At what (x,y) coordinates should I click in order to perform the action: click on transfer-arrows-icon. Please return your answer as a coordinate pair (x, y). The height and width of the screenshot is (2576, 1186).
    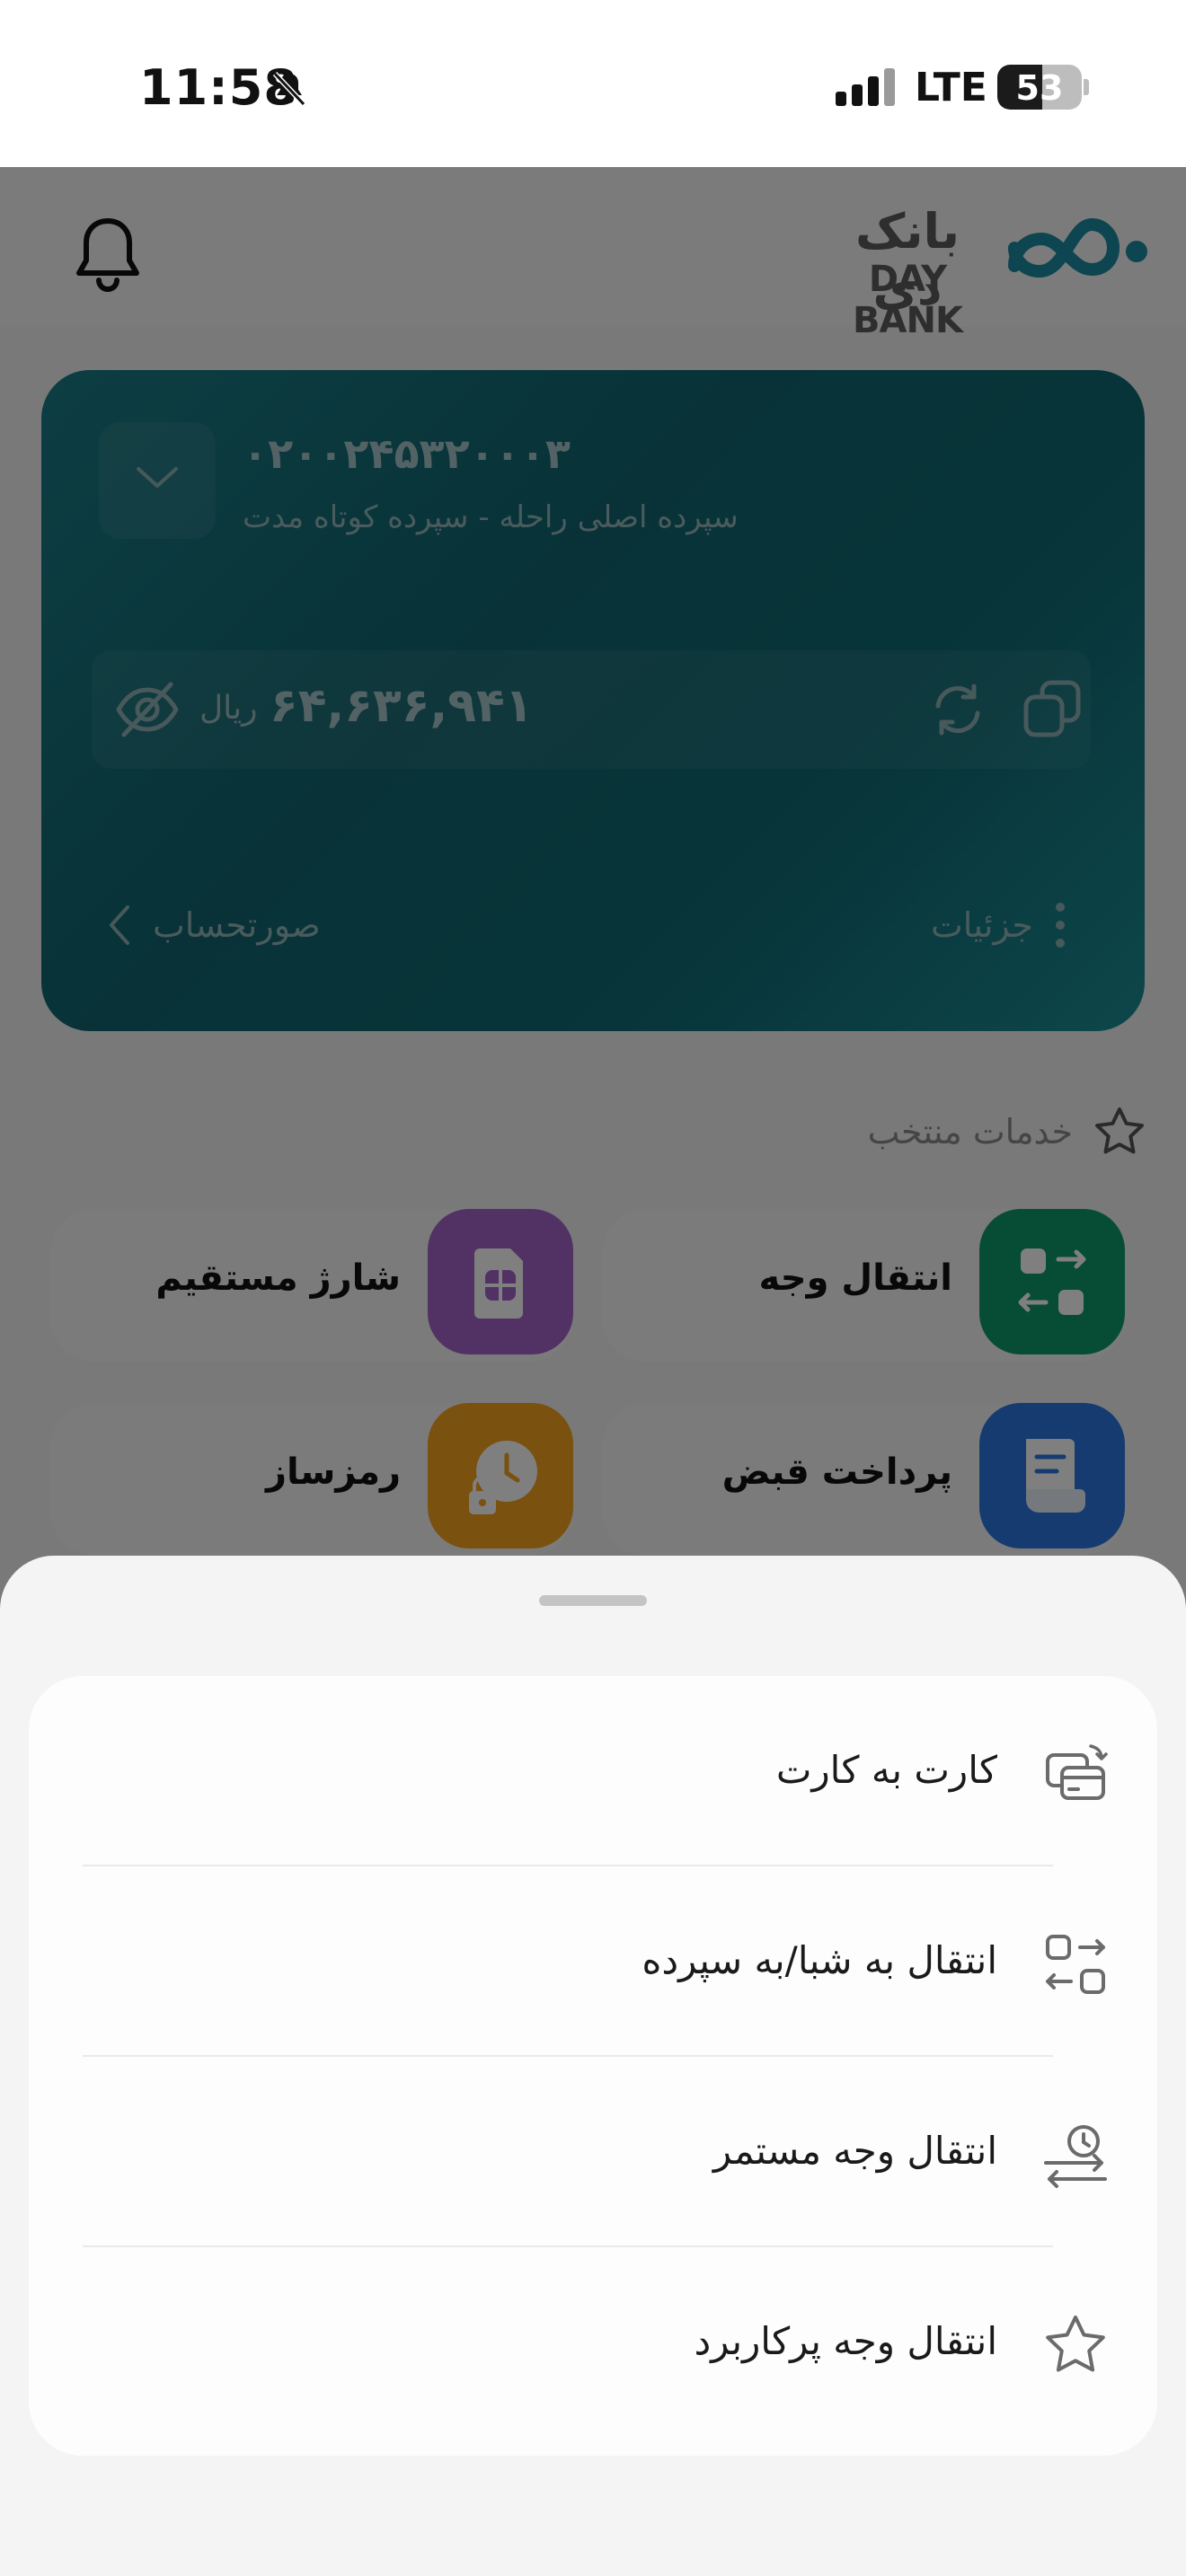
    Looking at the image, I should click on (1075, 1964).